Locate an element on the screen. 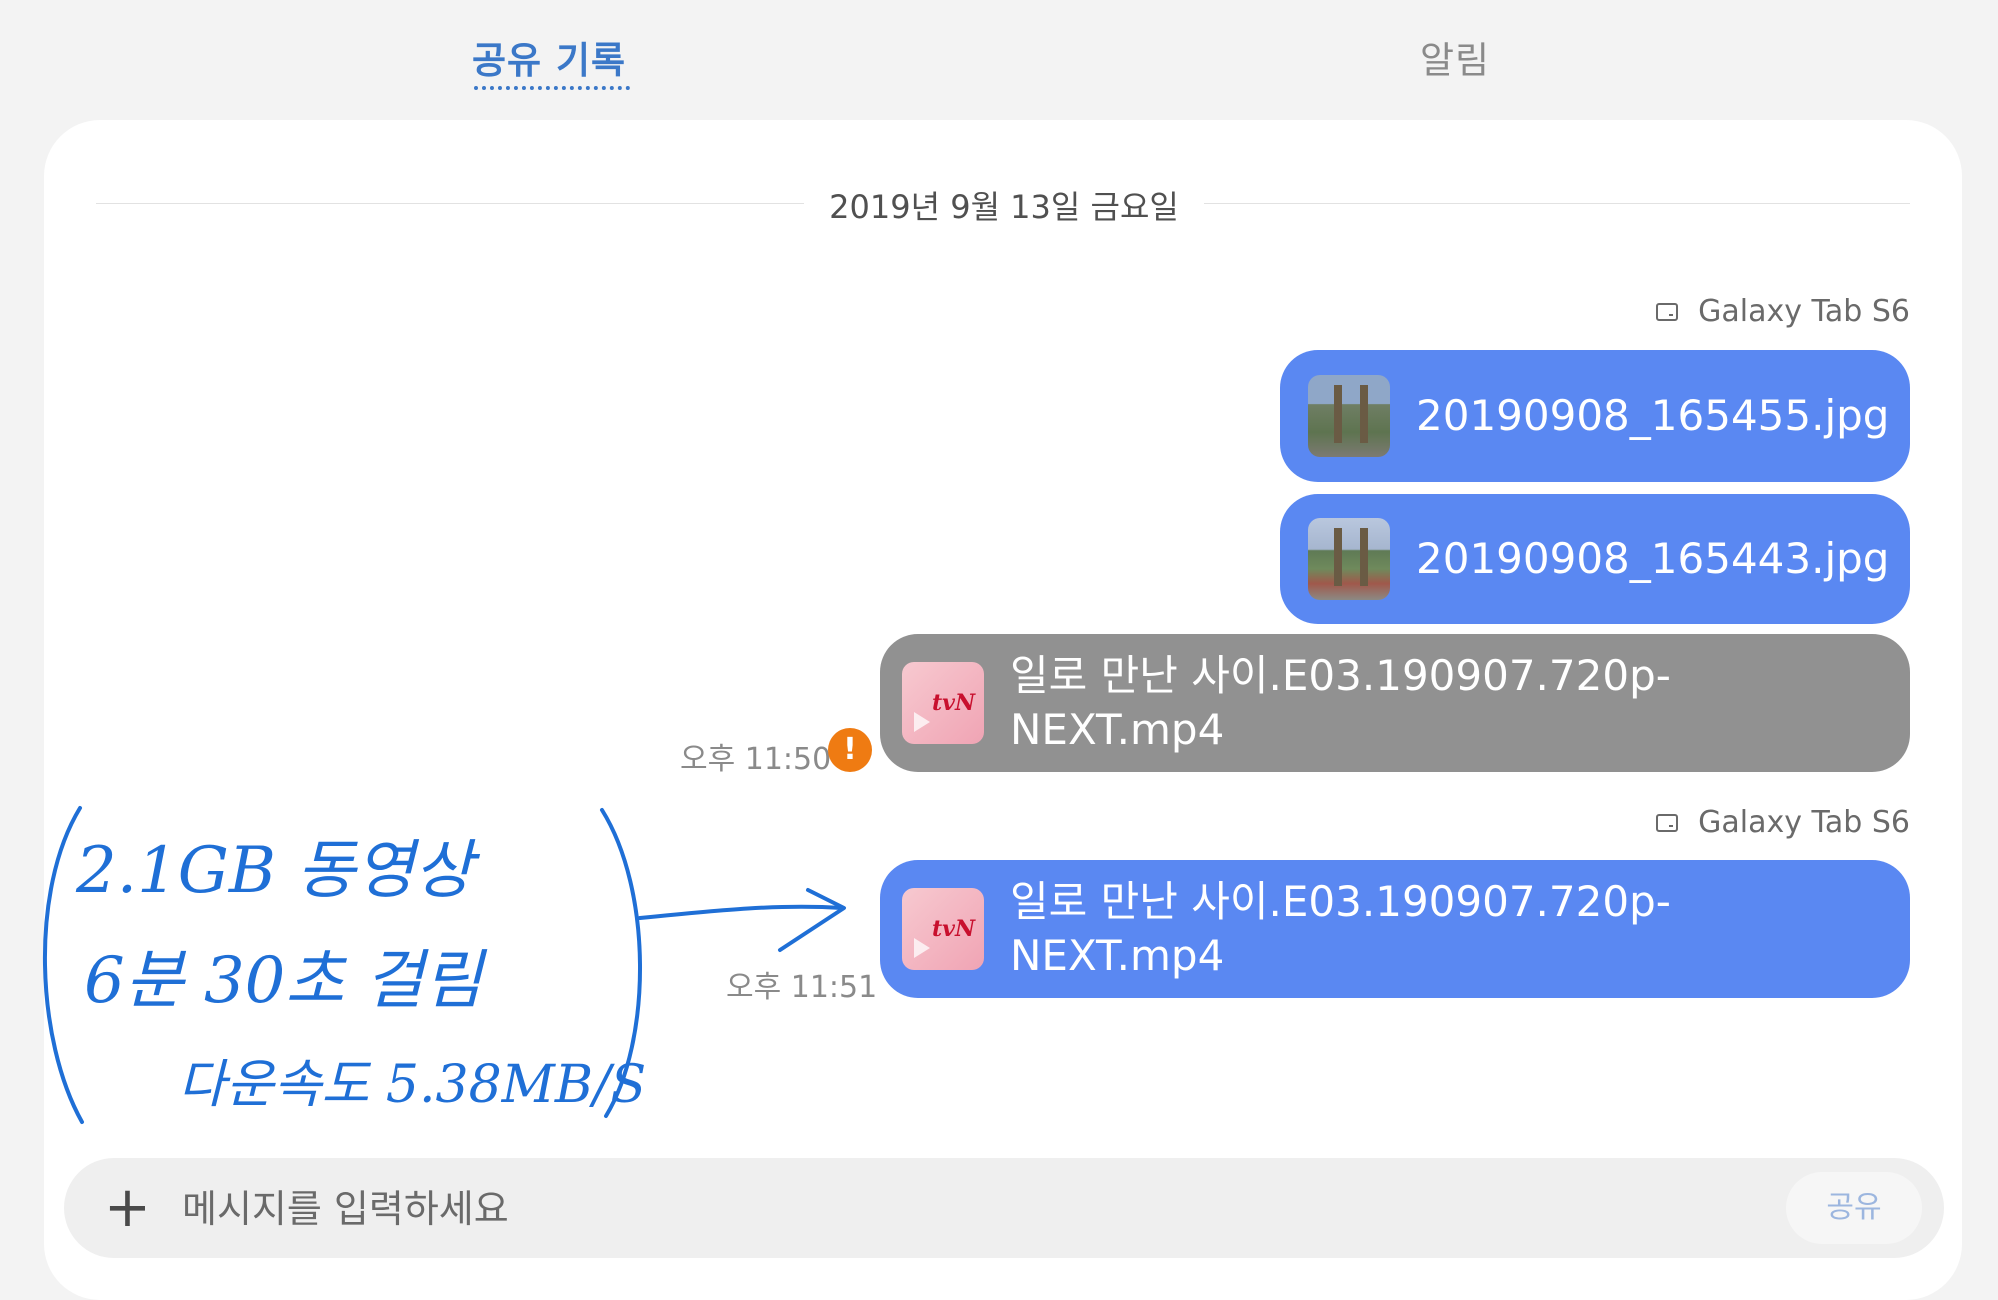 Image resolution: width=1998 pixels, height=1300 pixels. message-input is located at coordinates (932, 1209).